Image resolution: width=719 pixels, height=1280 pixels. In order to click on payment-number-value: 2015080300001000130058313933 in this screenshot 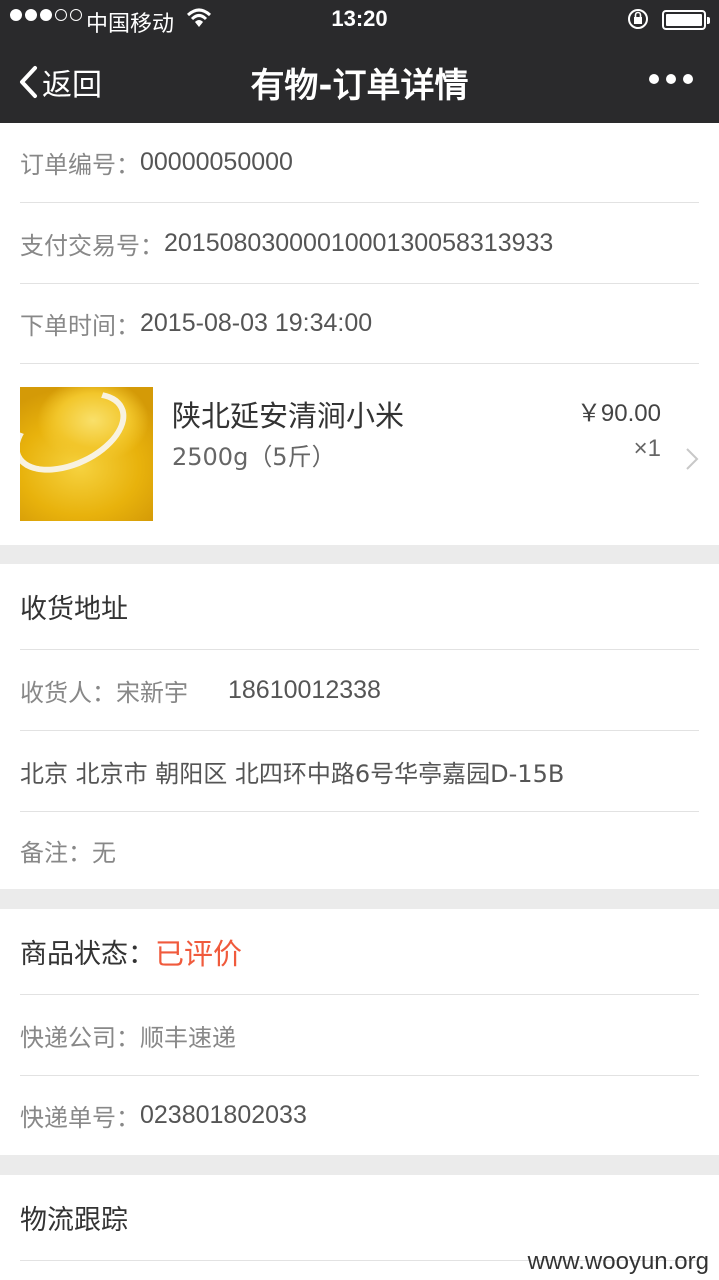, I will do `click(359, 242)`.